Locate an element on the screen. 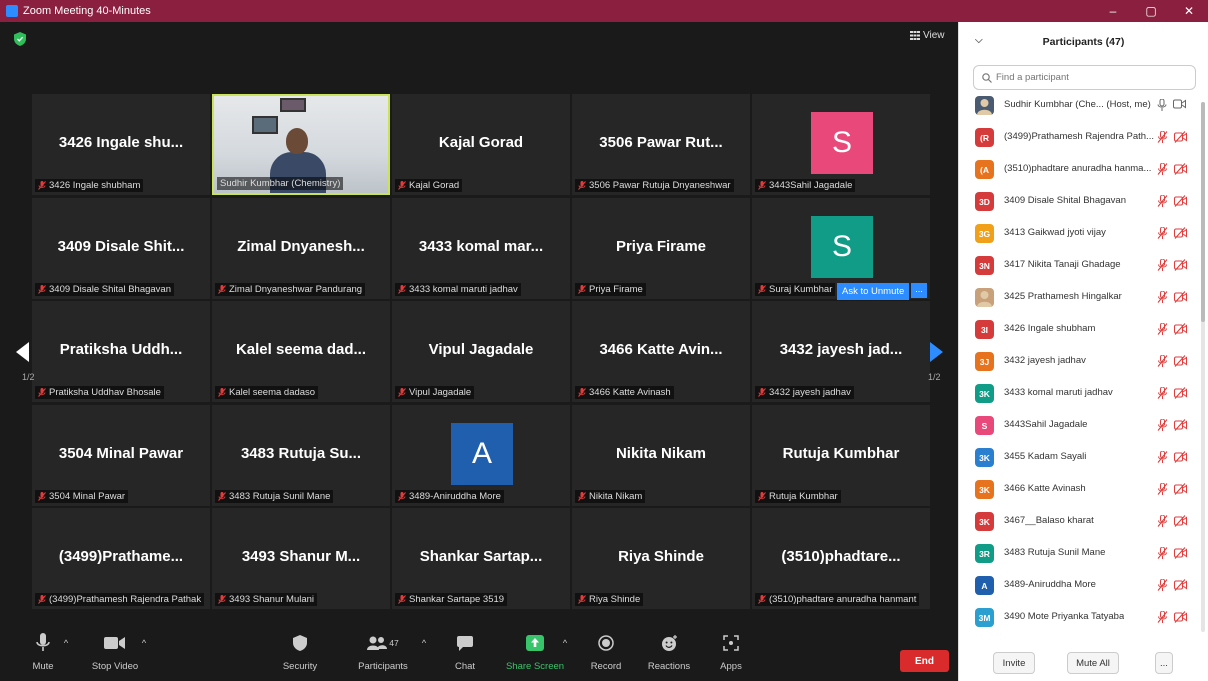 Image resolution: width=1208 pixels, height=681 pixels. apps-button: Apps is located at coordinates (731, 651).